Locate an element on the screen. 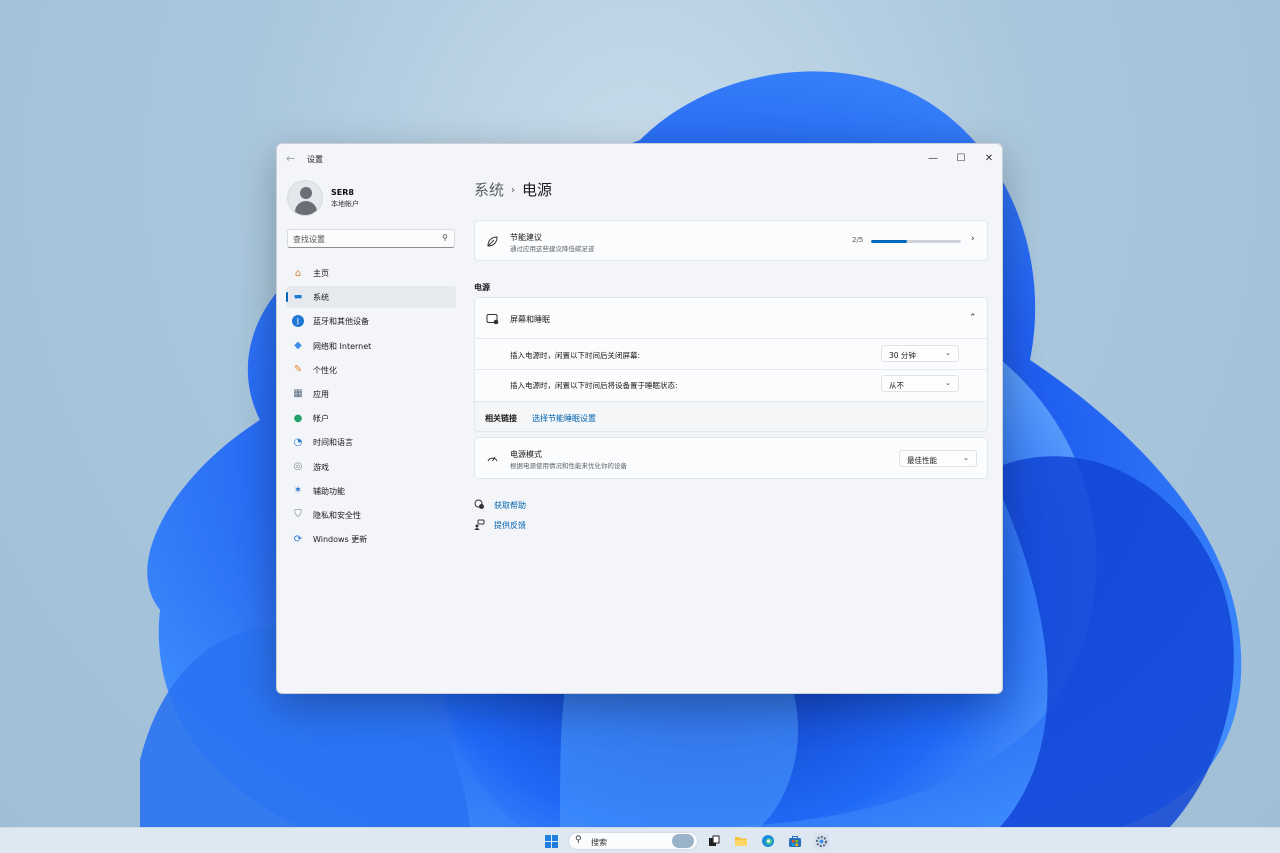  settings-icon is located at coordinates (821, 841).